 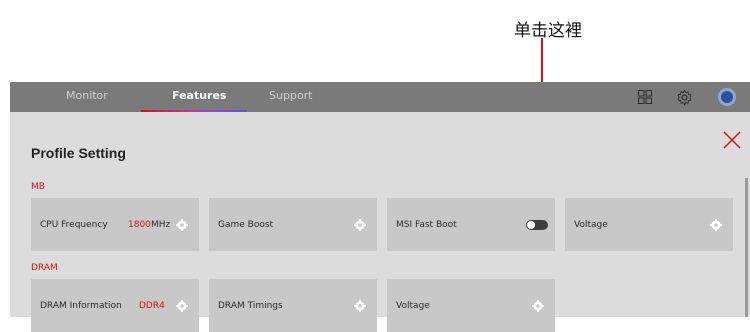 What do you see at coordinates (246, 225) in the screenshot?
I see `card-label: Game Boost` at bounding box center [246, 225].